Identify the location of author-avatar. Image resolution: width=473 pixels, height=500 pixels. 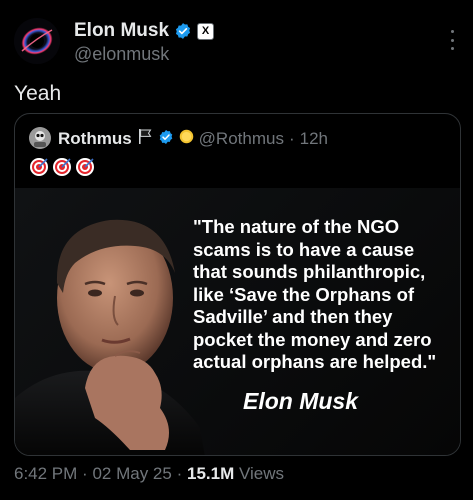
(37, 41).